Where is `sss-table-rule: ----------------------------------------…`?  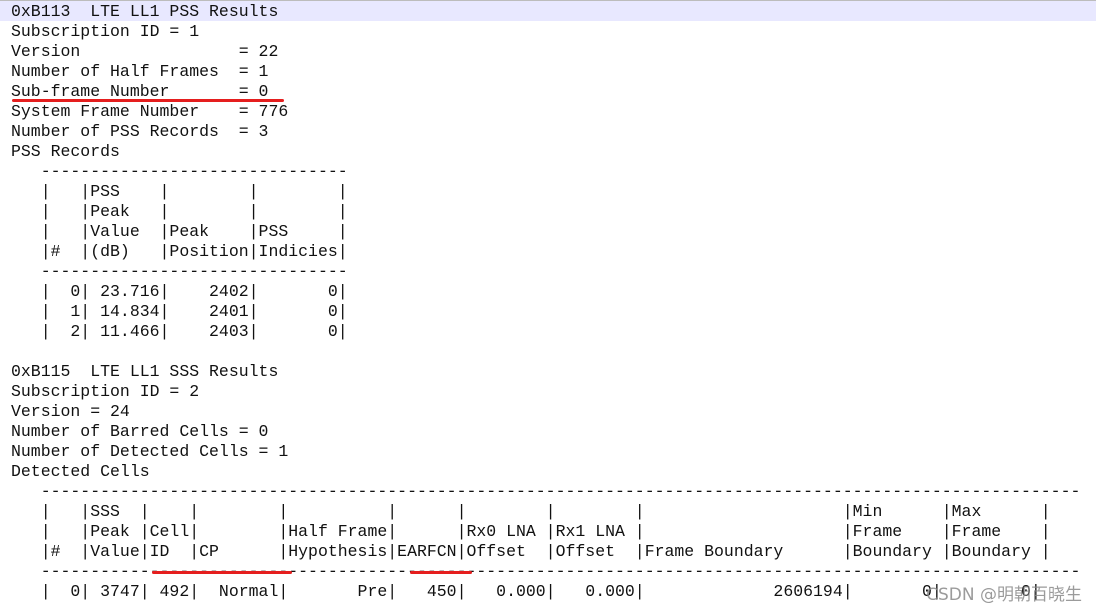
sss-table-rule: ----------------------------------------… is located at coordinates (546, 491).